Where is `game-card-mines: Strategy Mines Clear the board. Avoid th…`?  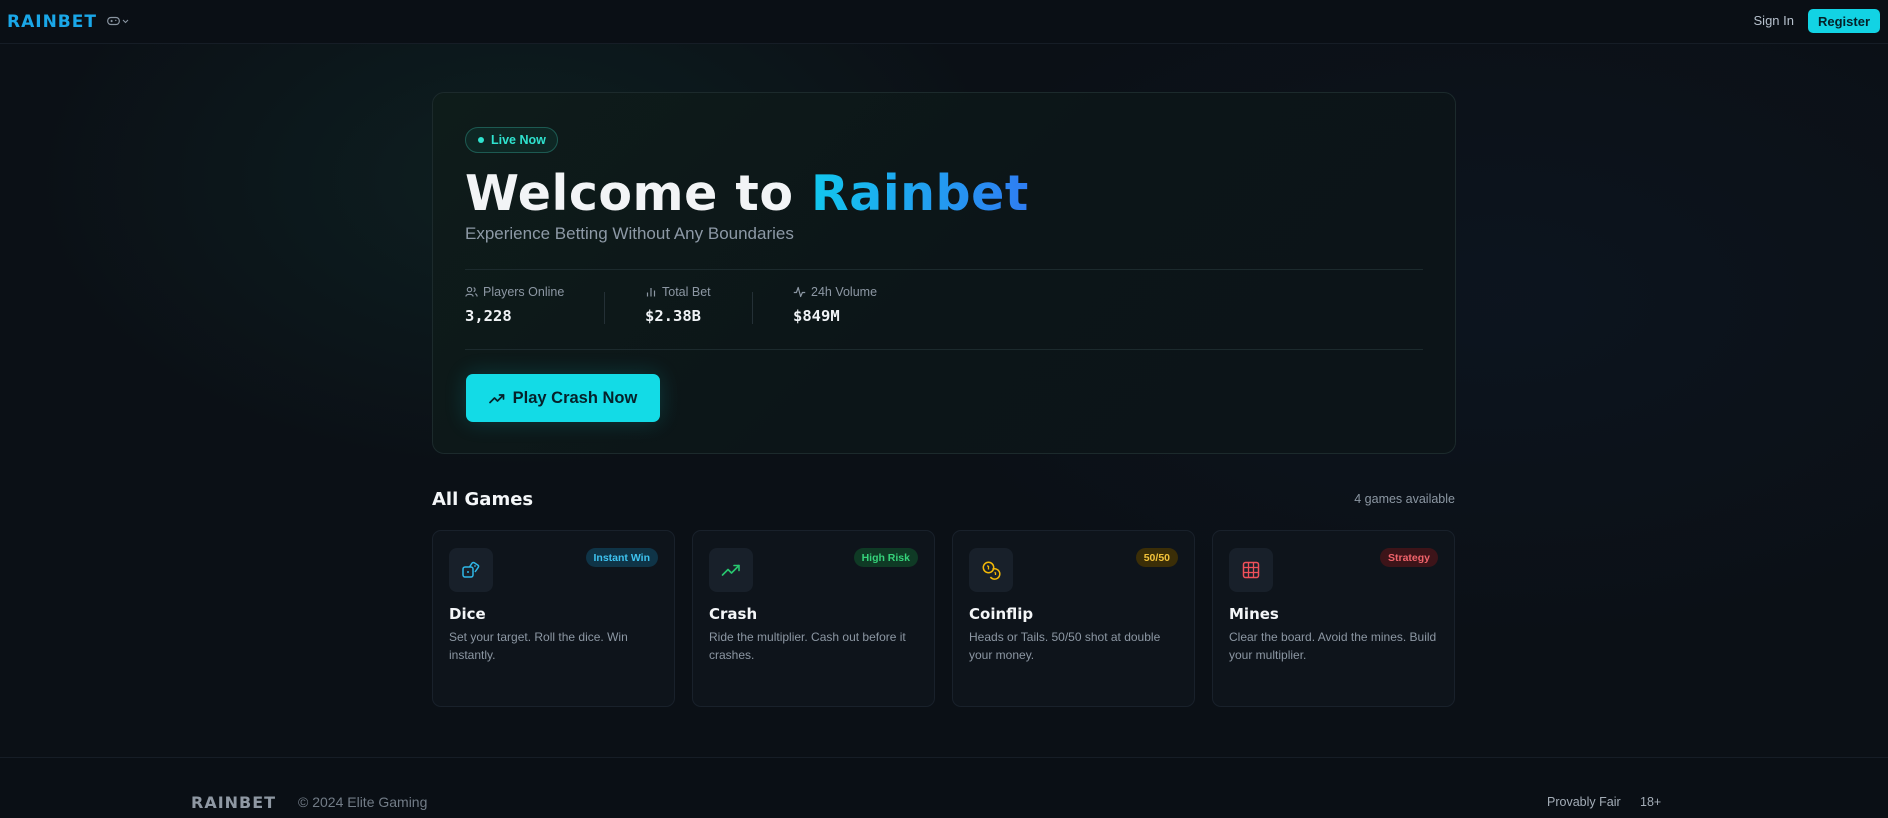 game-card-mines: Strategy Mines Clear the board. Avoid th… is located at coordinates (1333, 618).